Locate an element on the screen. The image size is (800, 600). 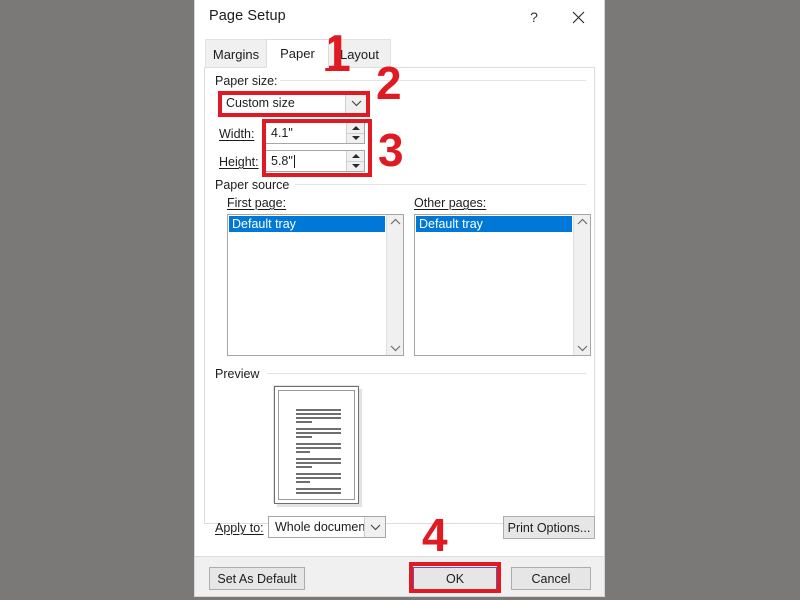
height-stepper-buttons is located at coordinates (355, 161).